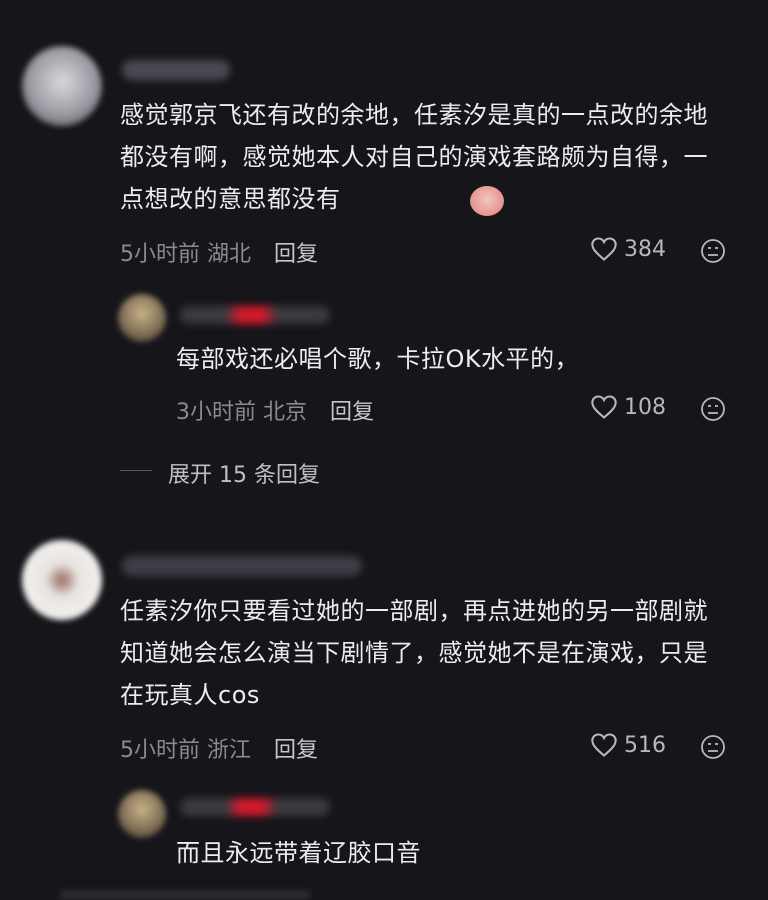 This screenshot has height=900, width=768. What do you see at coordinates (352, 412) in the screenshot?
I see `reply-reply-button: 回复` at bounding box center [352, 412].